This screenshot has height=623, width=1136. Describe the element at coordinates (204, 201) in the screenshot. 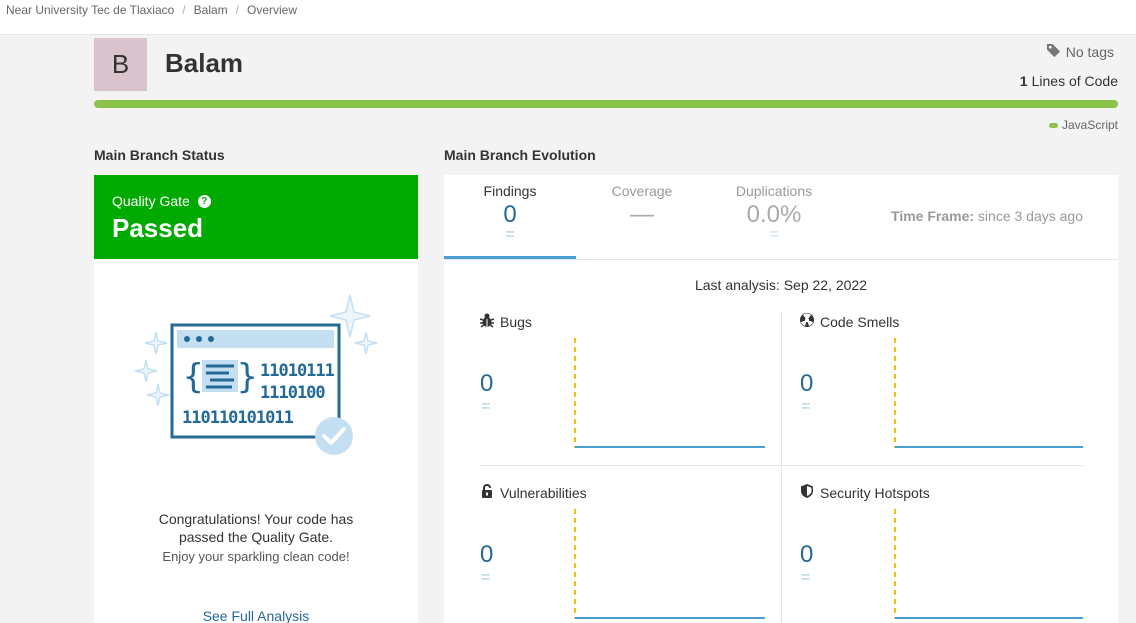

I see `help-icon: ?` at that location.